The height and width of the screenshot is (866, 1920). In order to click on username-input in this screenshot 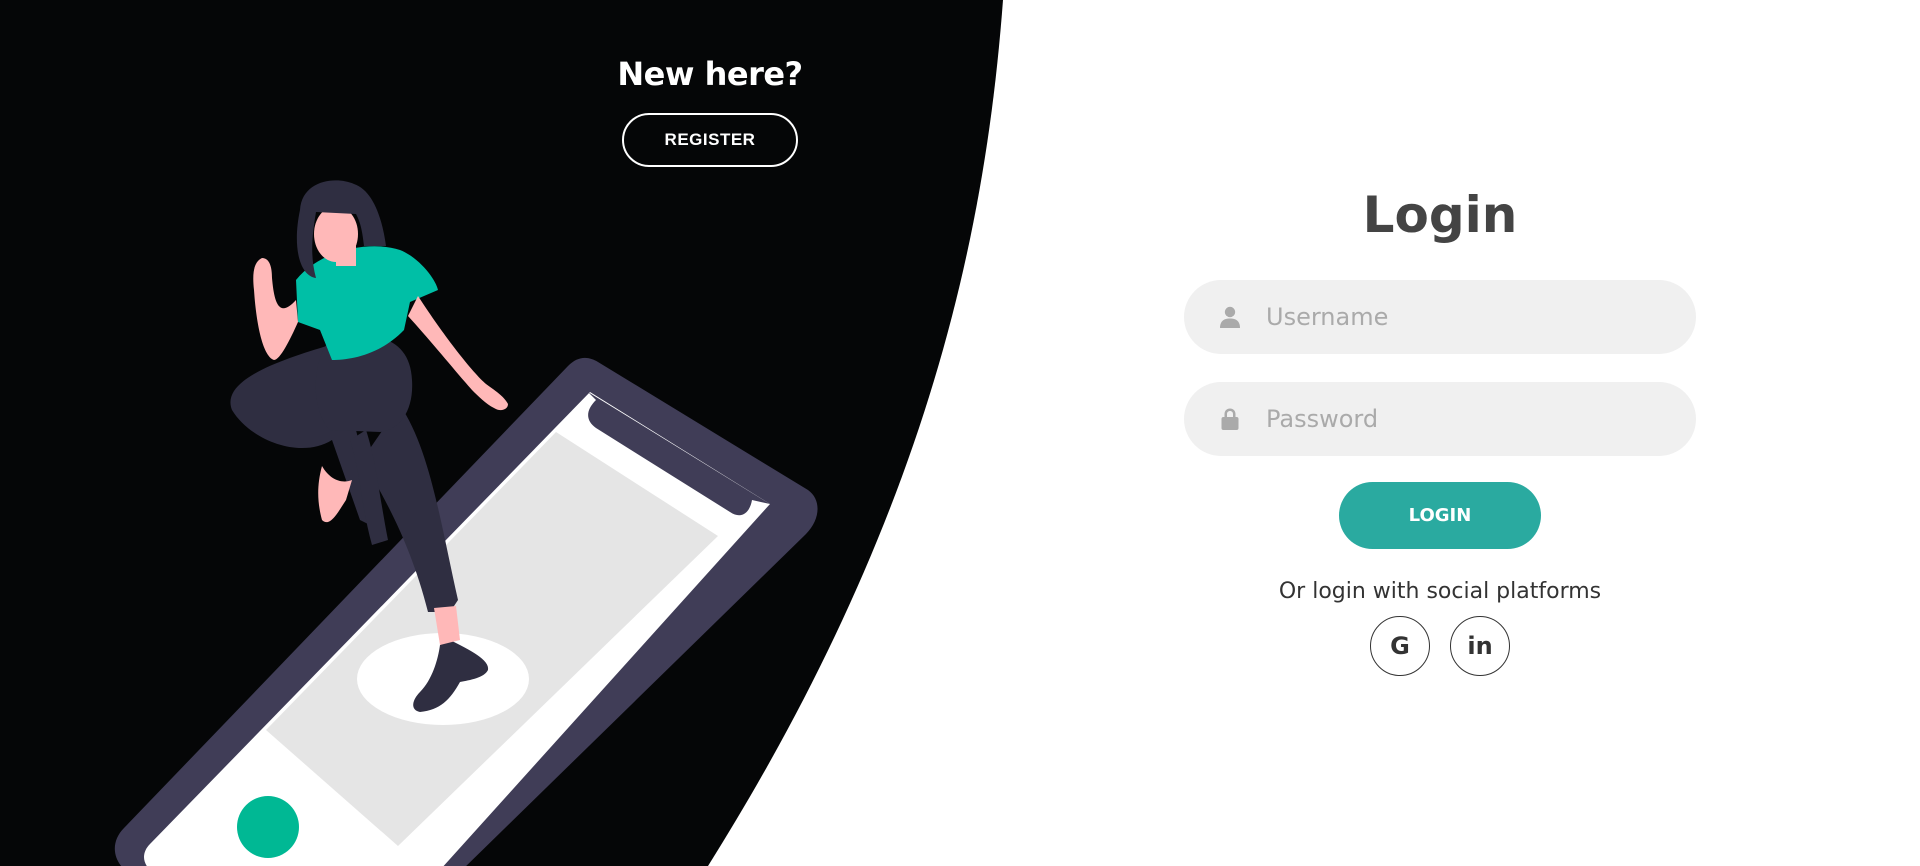, I will do `click(1466, 317)`.